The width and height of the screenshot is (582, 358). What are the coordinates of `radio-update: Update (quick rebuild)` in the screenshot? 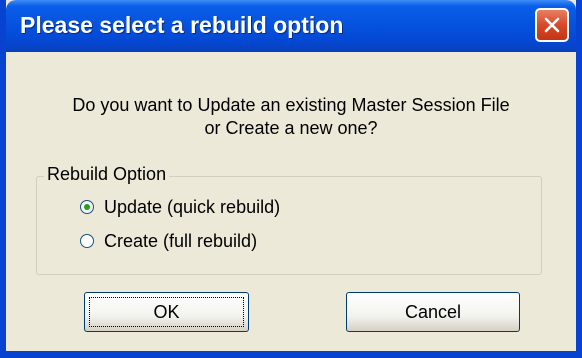 It's located at (180, 207).